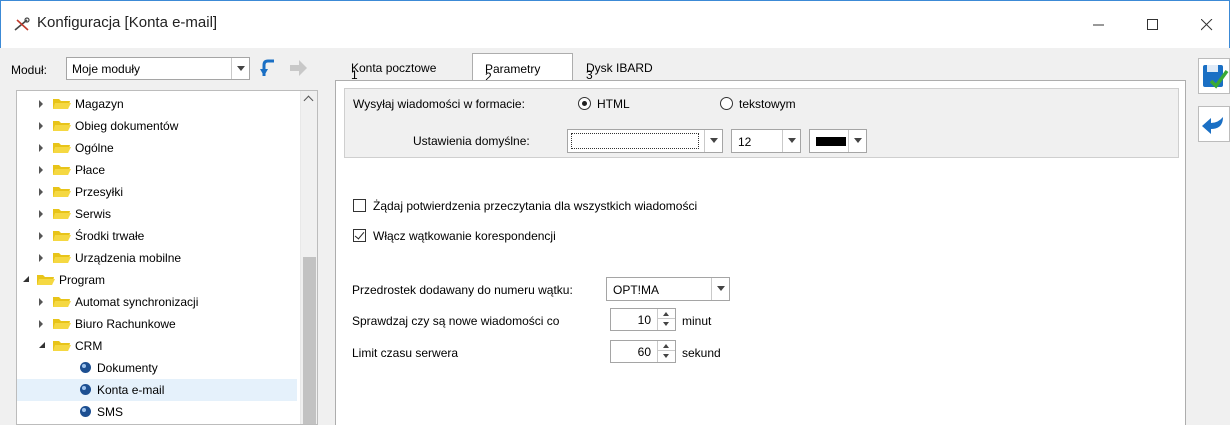 The width and height of the screenshot is (1230, 425). What do you see at coordinates (439, 104) in the screenshot?
I see `format-label: Wysyłaj wiadomości w formacie:` at bounding box center [439, 104].